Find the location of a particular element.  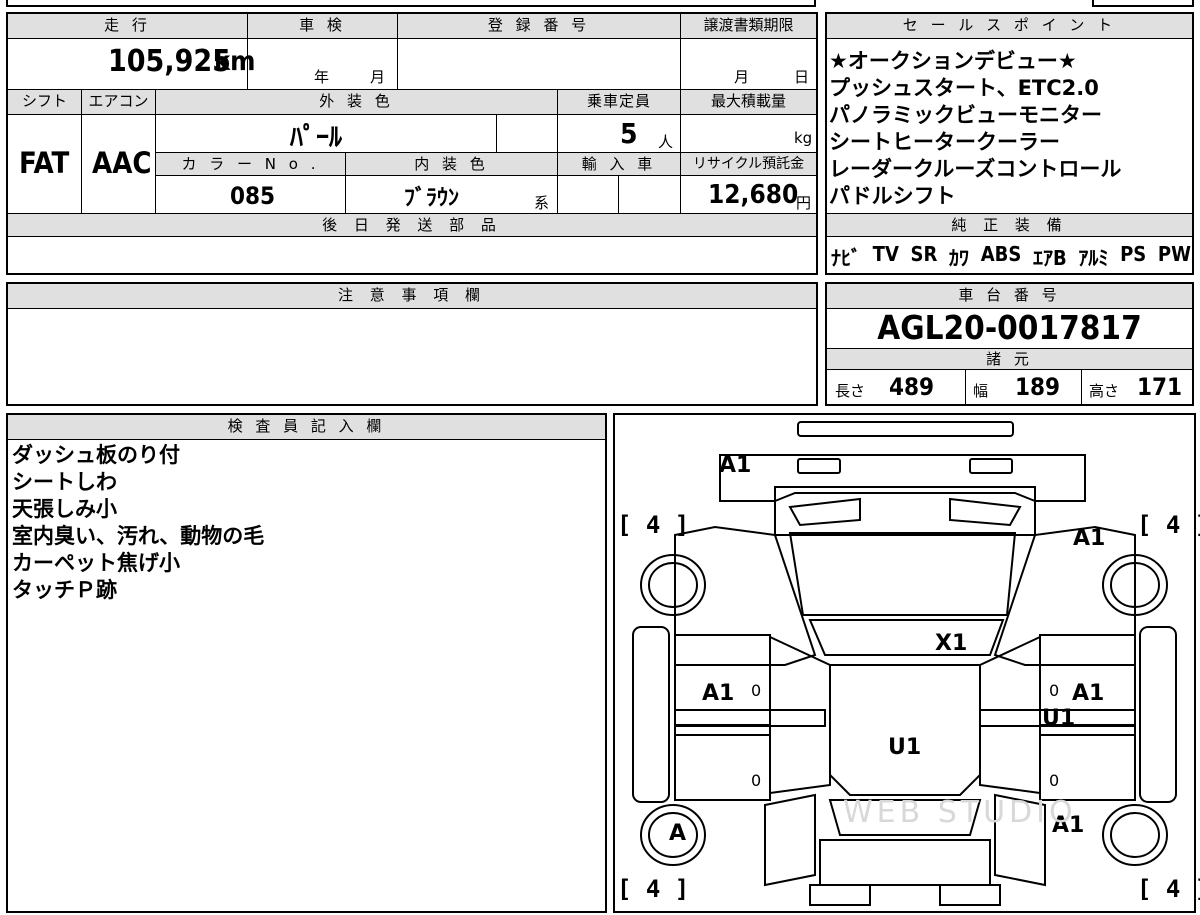

header-transfer-deadline: 譲渡書類期限 is located at coordinates (748, 26).